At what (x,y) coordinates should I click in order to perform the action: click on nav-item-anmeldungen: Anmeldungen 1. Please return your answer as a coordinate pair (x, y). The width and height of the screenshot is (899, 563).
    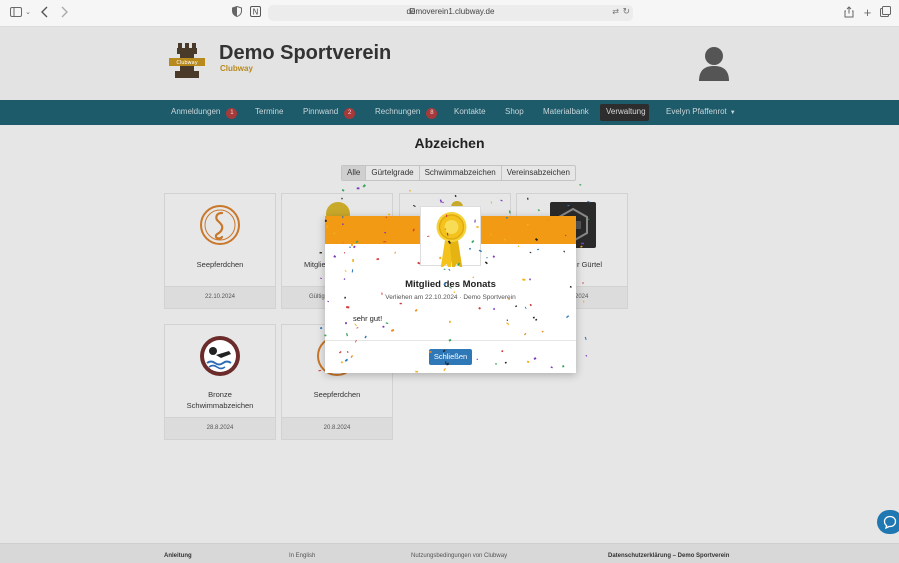
    Looking at the image, I should click on (204, 113).